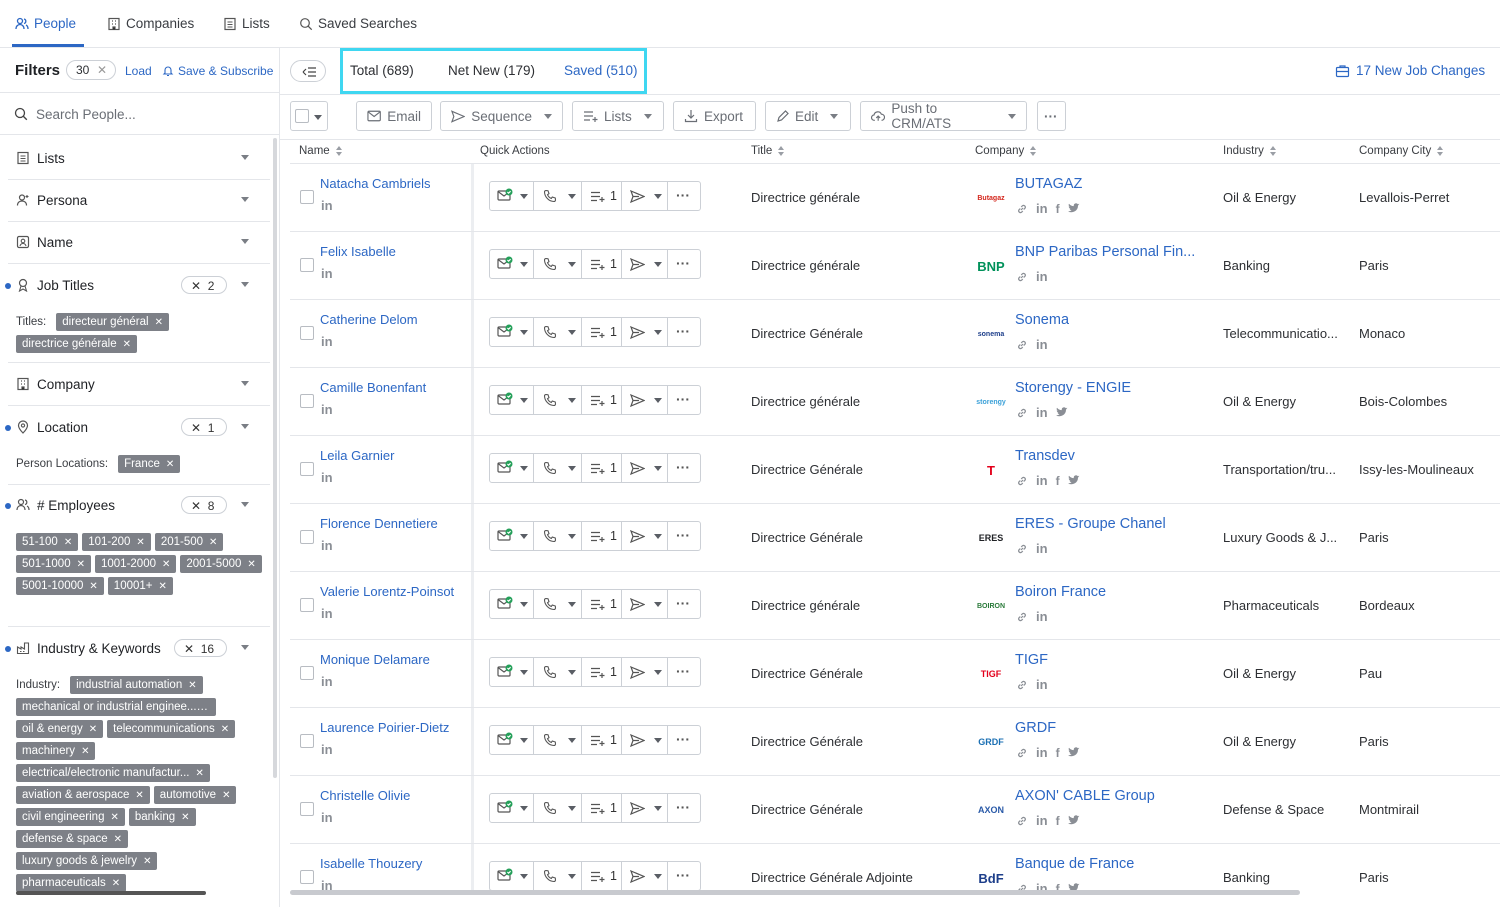  Describe the element at coordinates (501, 116) in the screenshot. I see `sequence-button: Sequence` at that location.